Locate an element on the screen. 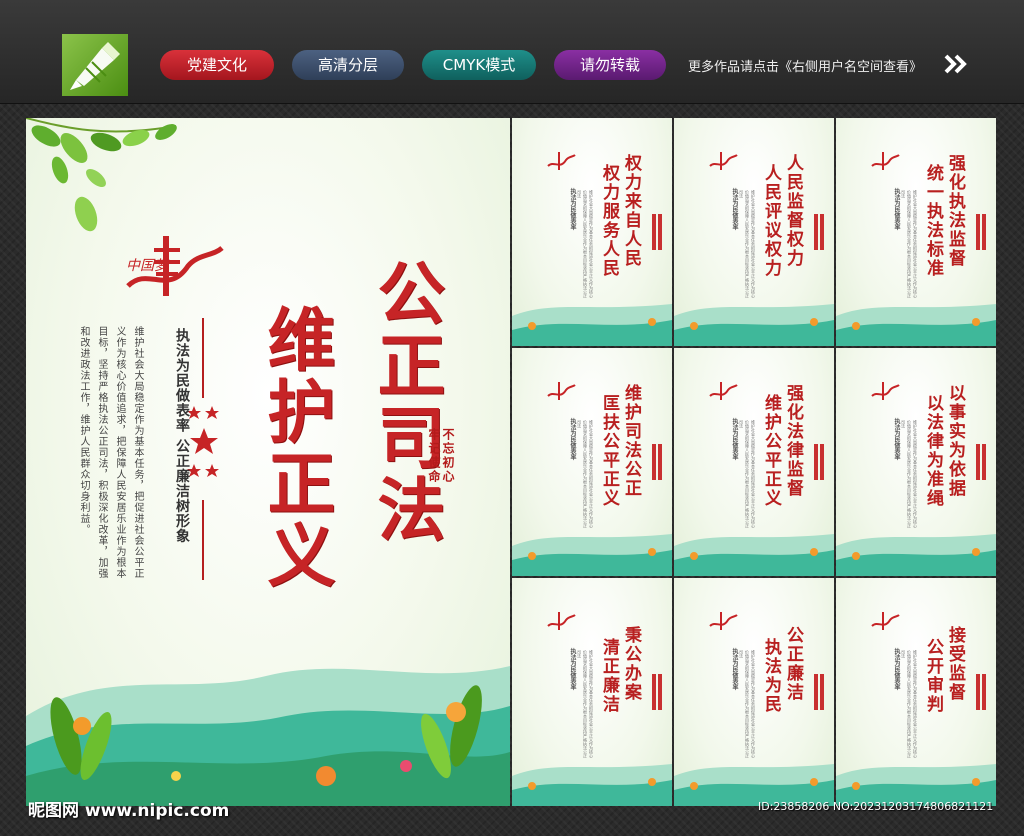 The height and width of the screenshot is (836, 1024). tag-party-culture: 党建文化 is located at coordinates (217, 65).